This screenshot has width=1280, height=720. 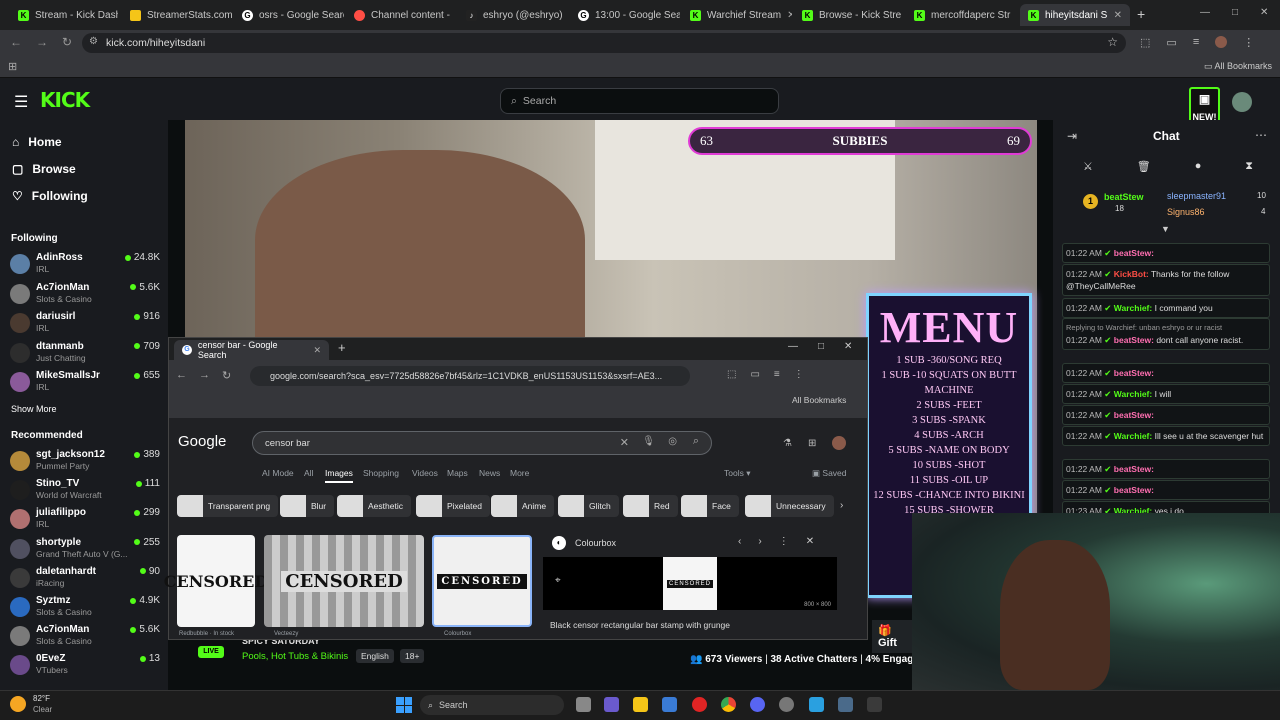 What do you see at coordinates (810, 541) in the screenshot?
I see `close-preview-icon: ✕` at bounding box center [810, 541].